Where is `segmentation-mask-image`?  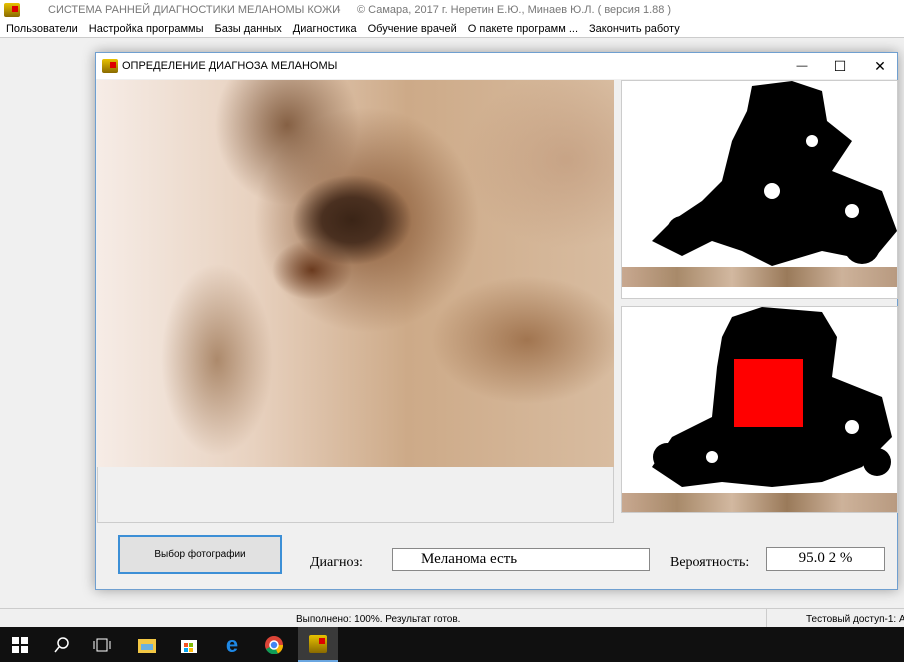 segmentation-mask-image is located at coordinates (759, 189).